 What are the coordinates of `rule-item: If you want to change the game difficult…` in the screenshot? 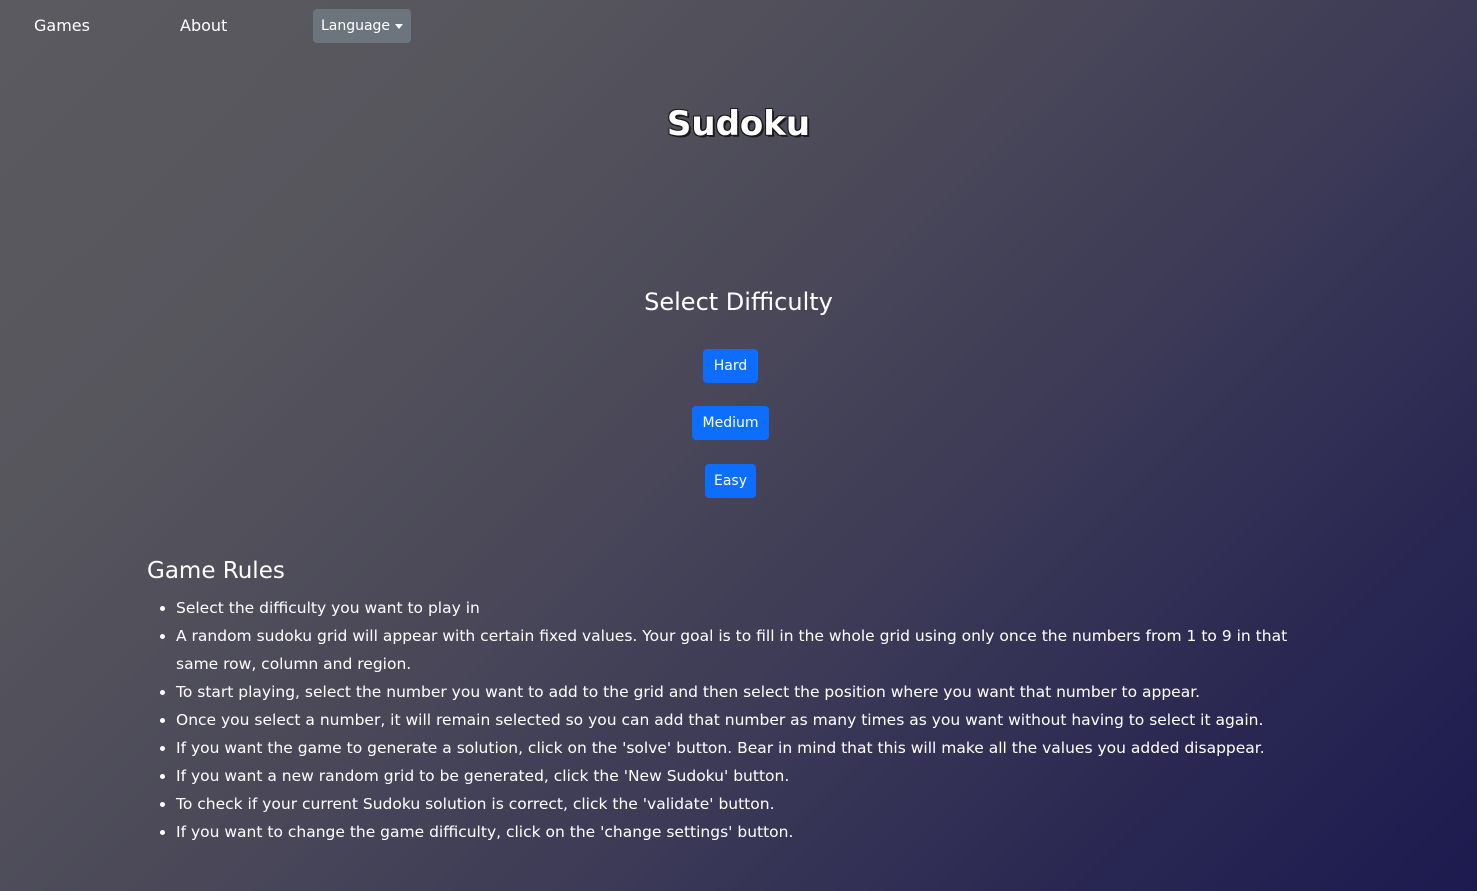 It's located at (751, 832).